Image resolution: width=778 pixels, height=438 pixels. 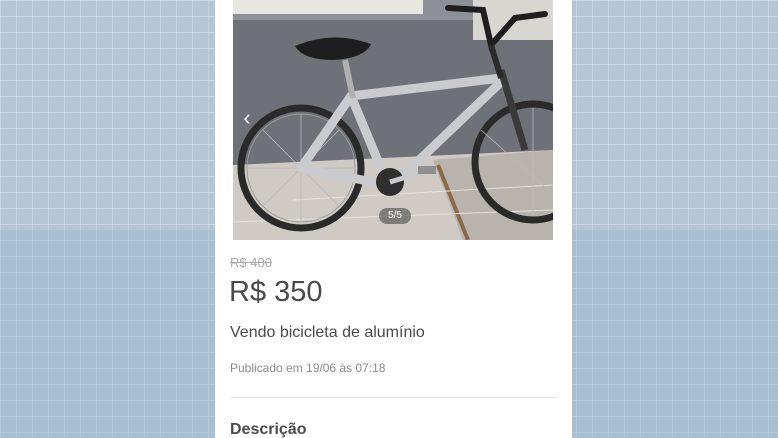 I want to click on photo-counter: 5/5, so click(x=395, y=216).